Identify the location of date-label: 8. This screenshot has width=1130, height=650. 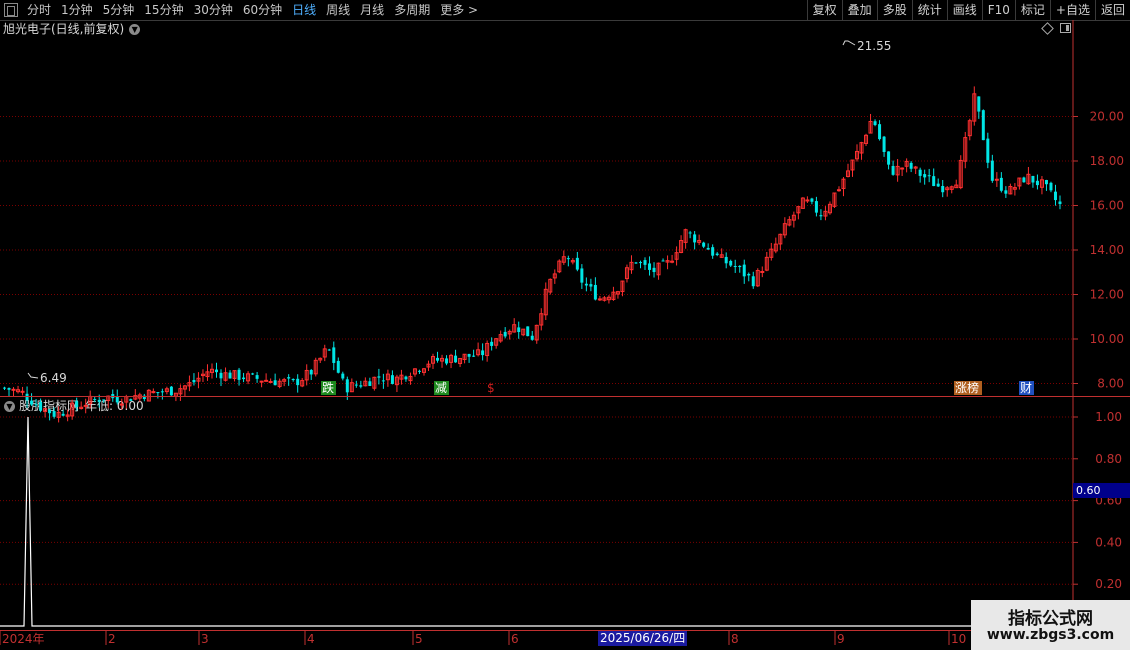
(735, 639).